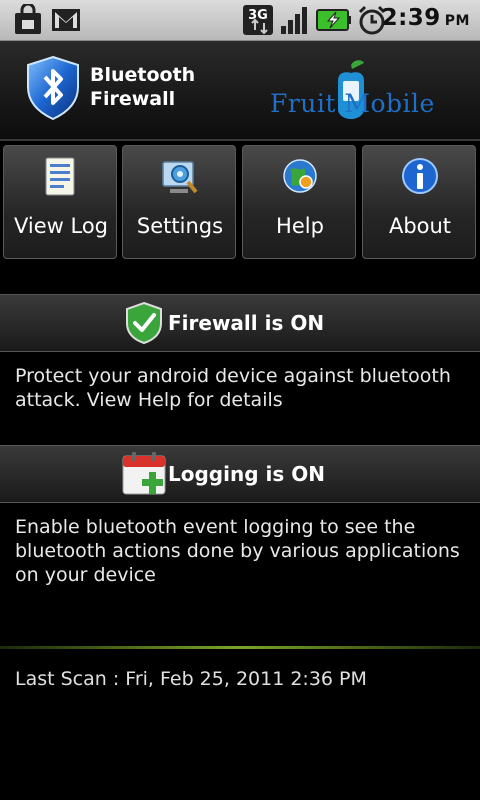 The image size is (480, 800). What do you see at coordinates (420, 226) in the screenshot?
I see `about-label: About` at bounding box center [420, 226].